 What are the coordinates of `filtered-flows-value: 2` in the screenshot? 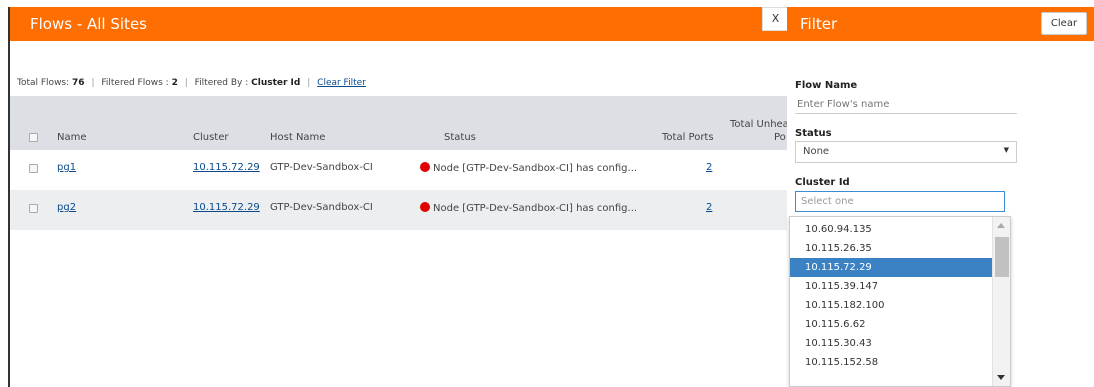 It's located at (174, 83).